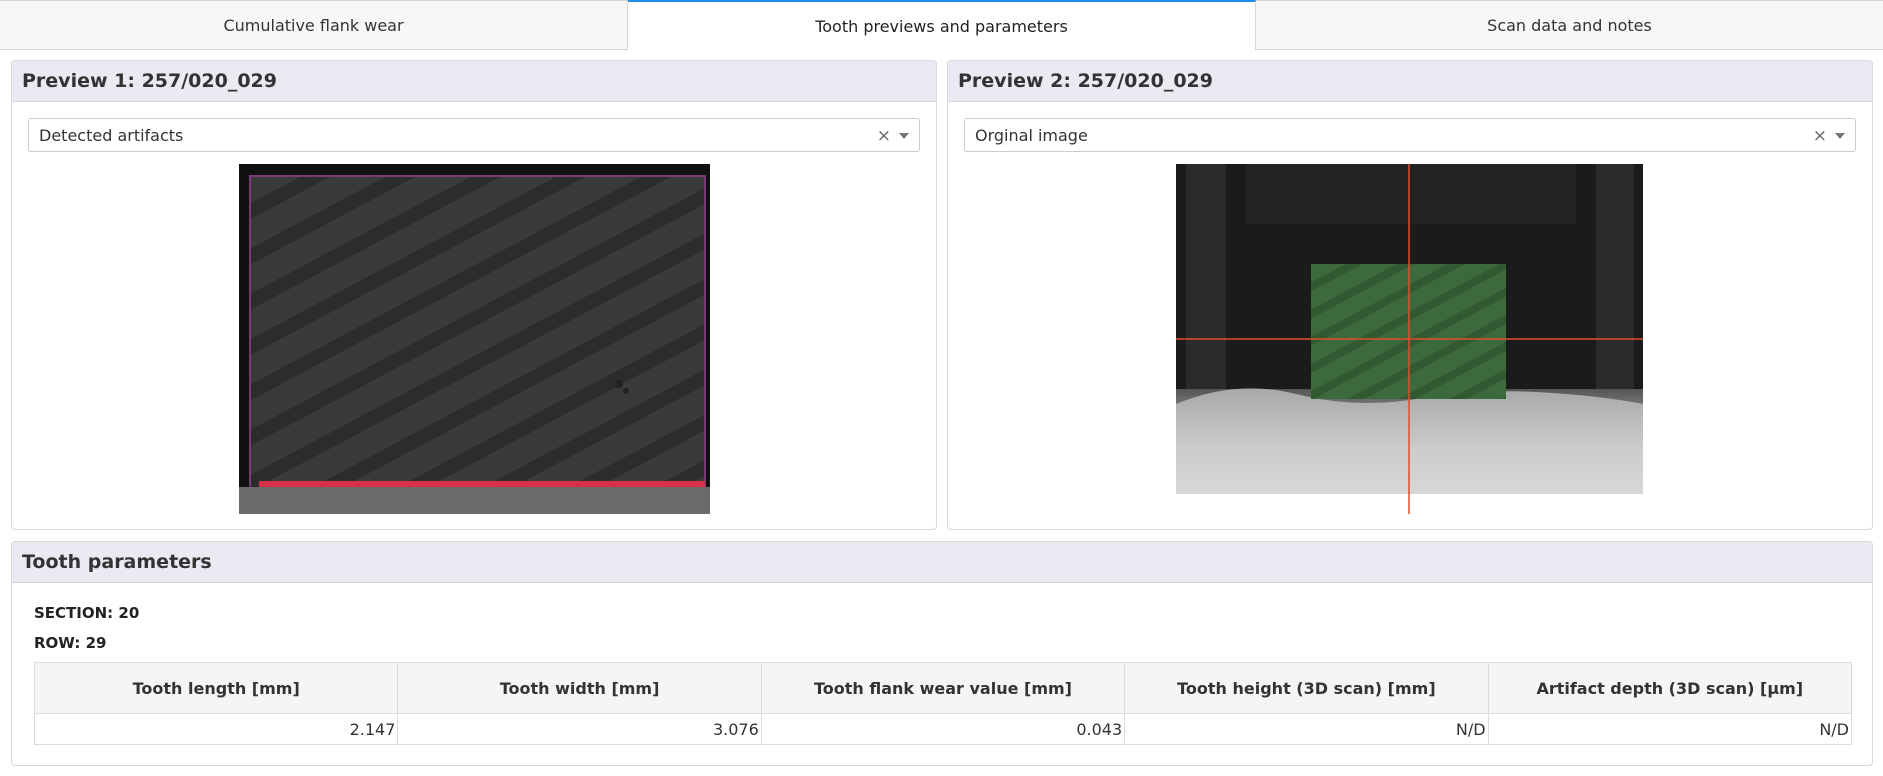 The image size is (1883, 776). I want to click on preview-1-select: Detected artifacts ×, so click(474, 135).